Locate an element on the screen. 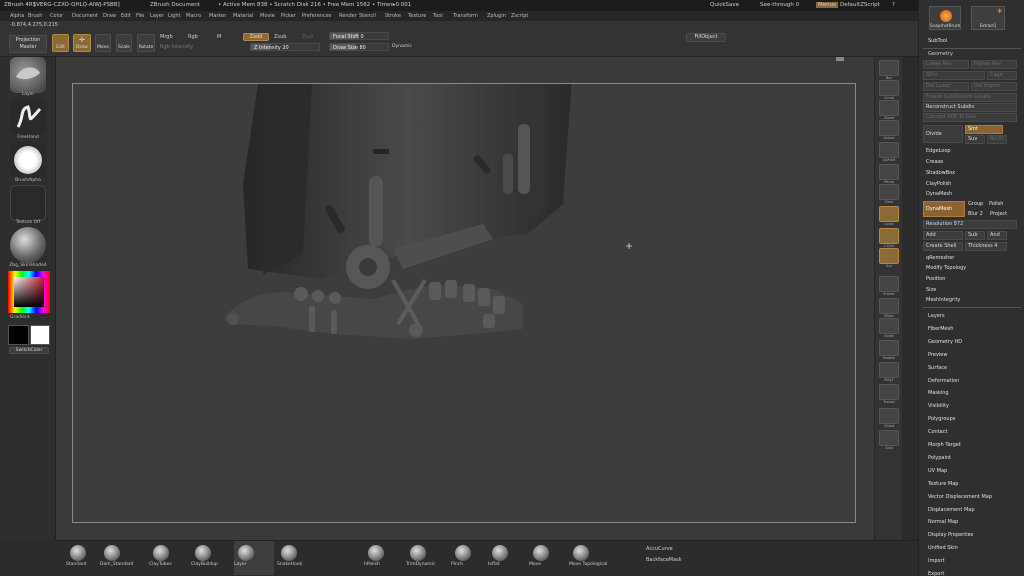 The image size is (1024, 576). section-masking: Masking is located at coordinates (938, 393).